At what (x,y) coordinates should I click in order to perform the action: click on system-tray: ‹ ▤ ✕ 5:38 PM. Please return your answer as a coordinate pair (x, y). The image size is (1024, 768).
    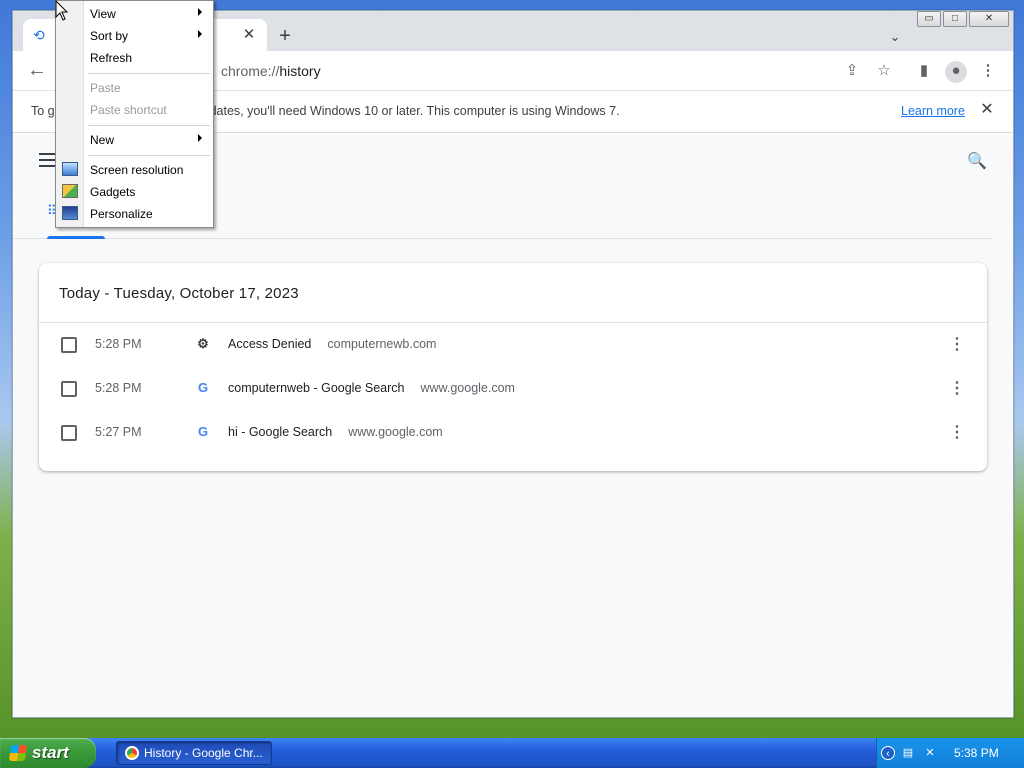
    Looking at the image, I should click on (950, 753).